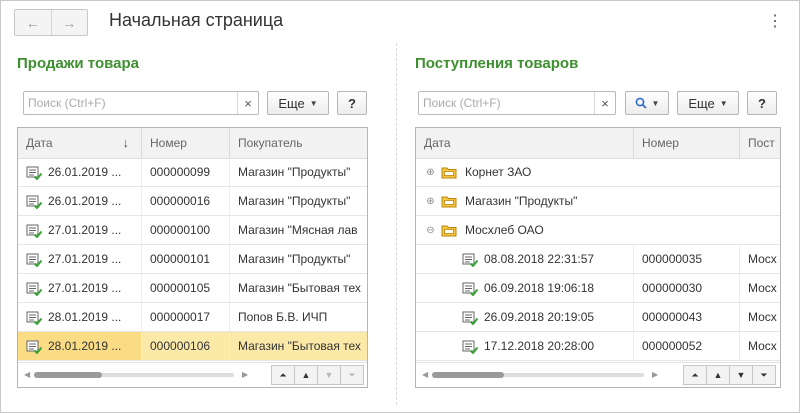 The height and width of the screenshot is (413, 800). I want to click on receipts-search-input, so click(506, 103).